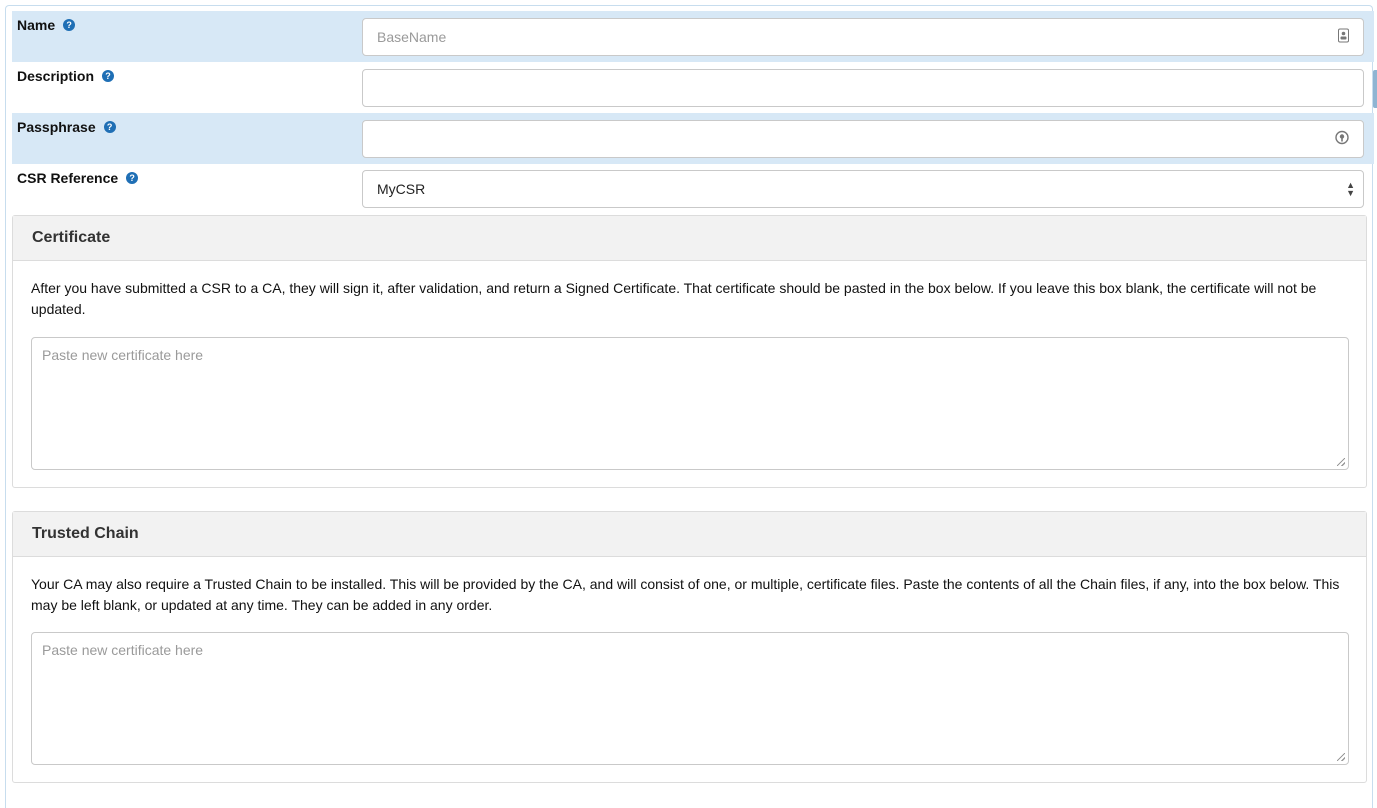  Describe the element at coordinates (85, 533) in the screenshot. I see `trusted-chain-title: Trusted Chain` at that location.